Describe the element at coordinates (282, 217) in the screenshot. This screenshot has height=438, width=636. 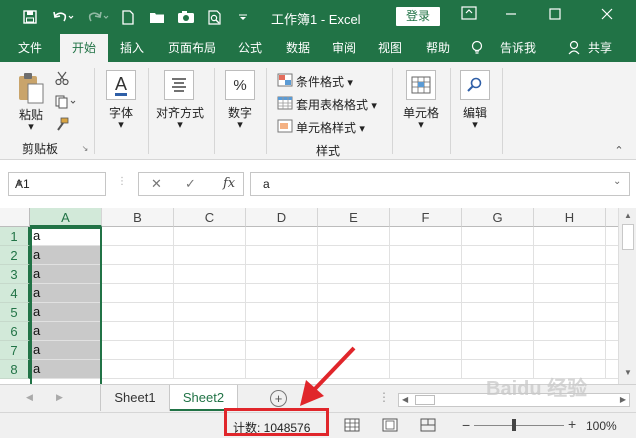
I see `column-header-d: D` at that location.